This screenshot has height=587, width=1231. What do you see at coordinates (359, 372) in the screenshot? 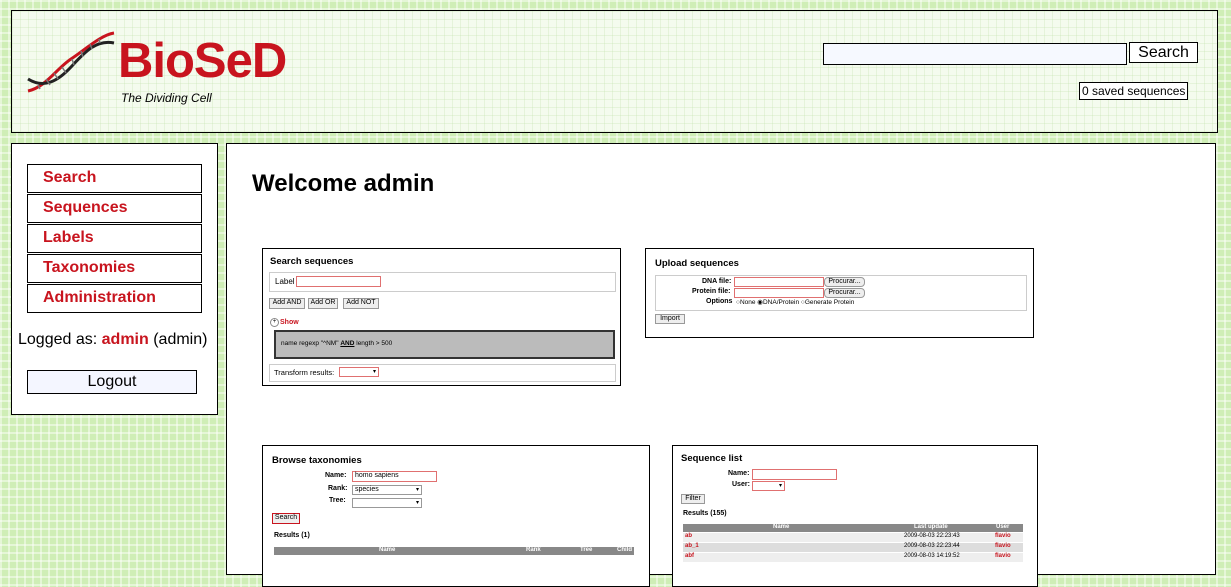
I see `transform-select: ▾` at bounding box center [359, 372].